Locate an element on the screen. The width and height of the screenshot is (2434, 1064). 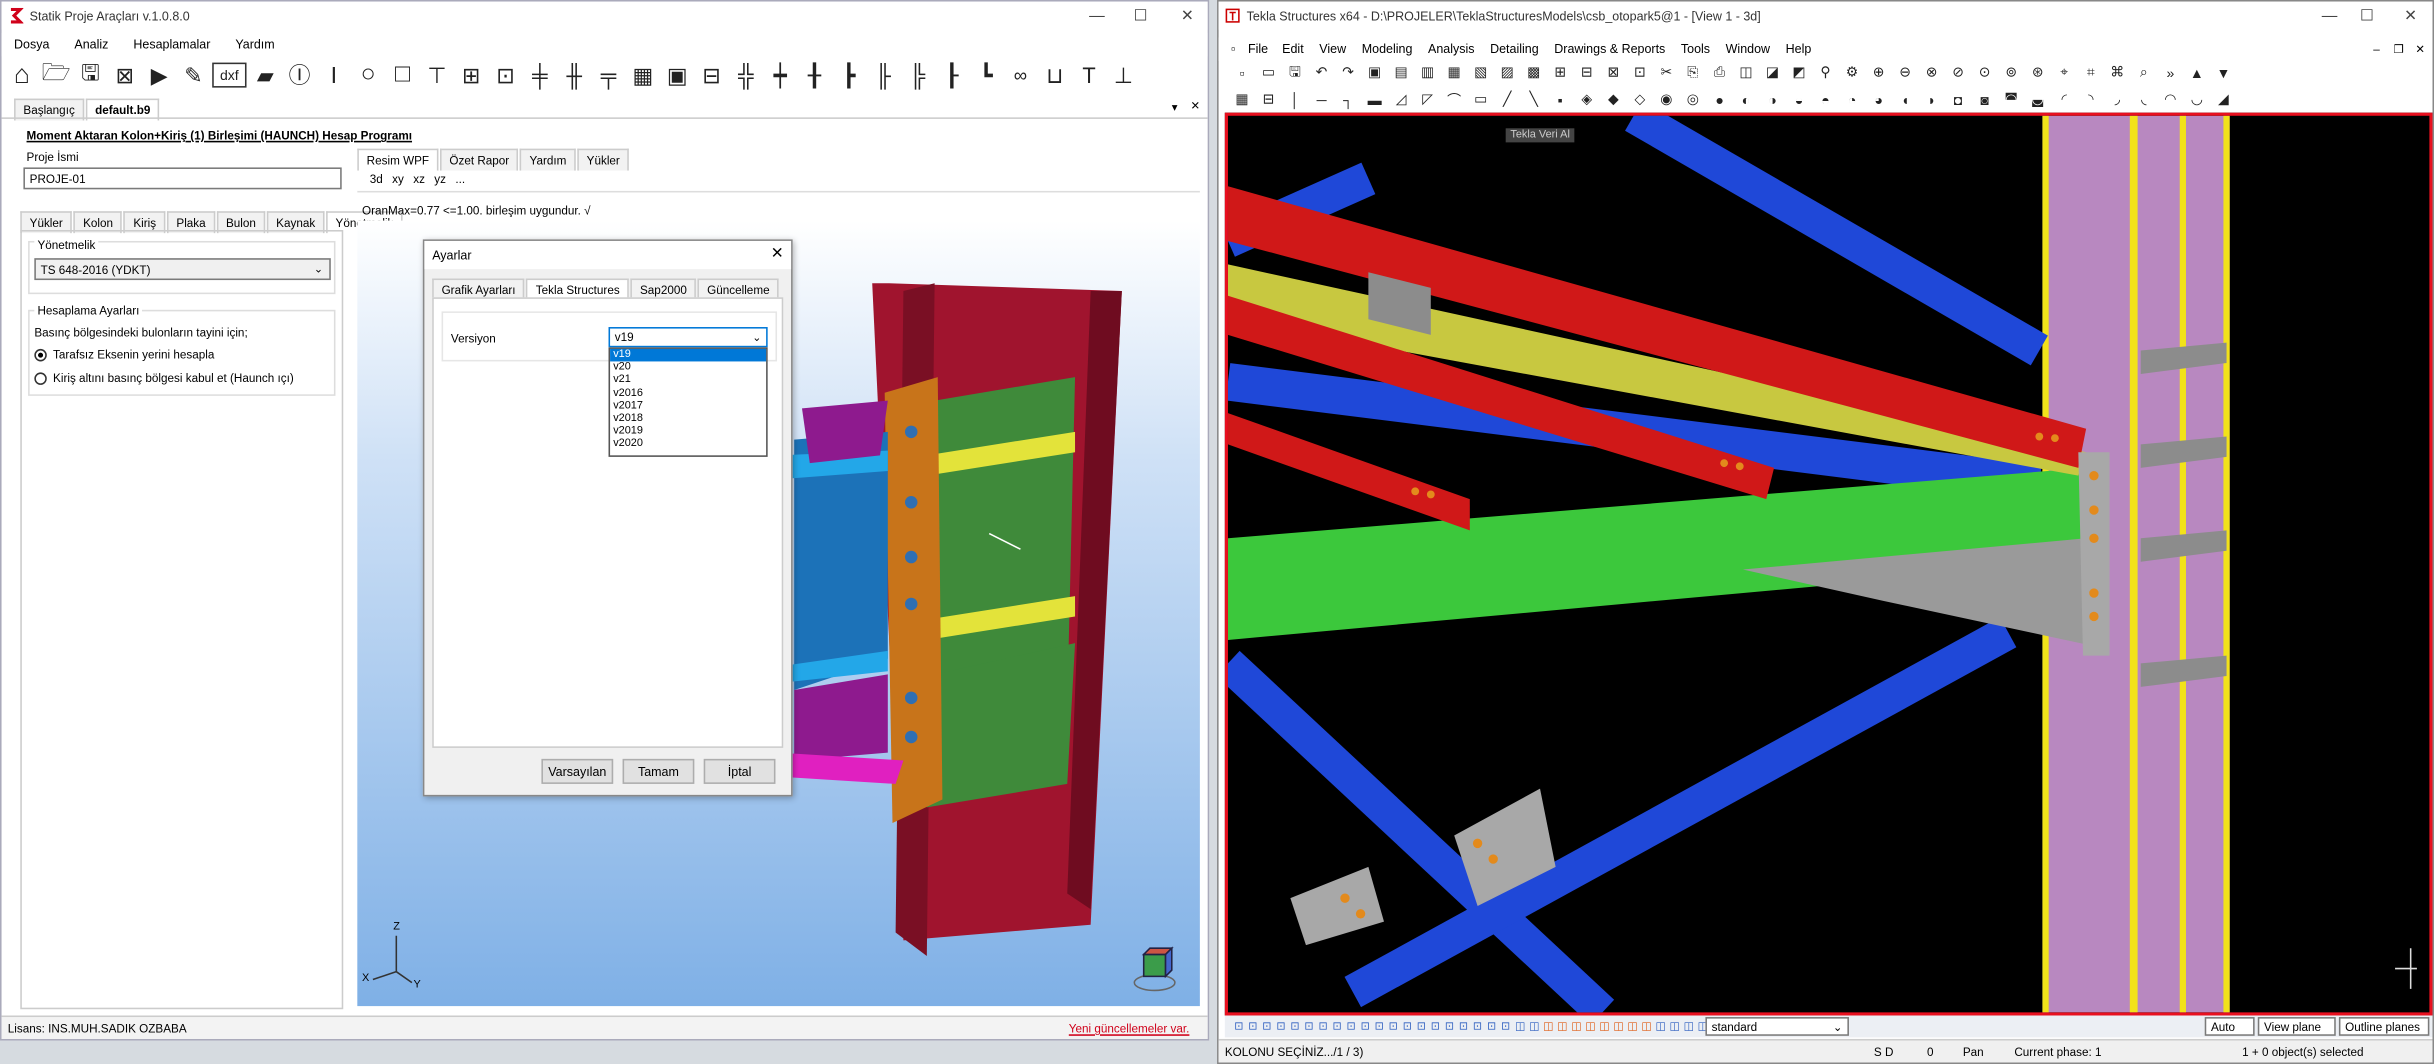
tekla-tool-a-icon-37: ▲ is located at coordinates (2197, 73).